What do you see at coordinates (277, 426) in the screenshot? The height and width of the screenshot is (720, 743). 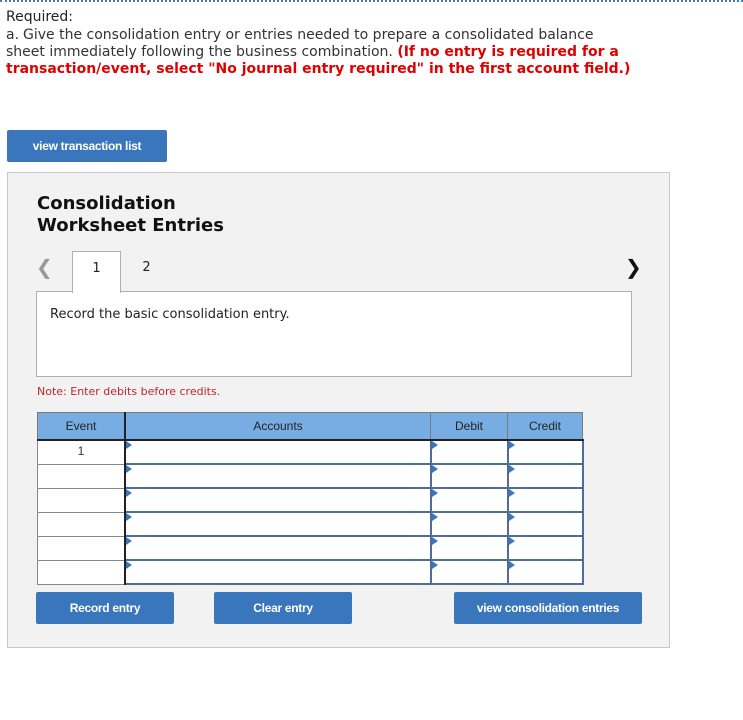 I see `column-header-accounts: Accounts` at bounding box center [277, 426].